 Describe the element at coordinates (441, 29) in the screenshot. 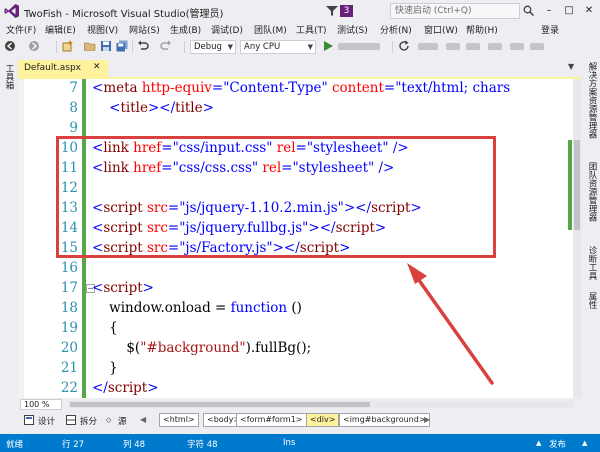

I see `menu-window: 窗口(W)` at that location.